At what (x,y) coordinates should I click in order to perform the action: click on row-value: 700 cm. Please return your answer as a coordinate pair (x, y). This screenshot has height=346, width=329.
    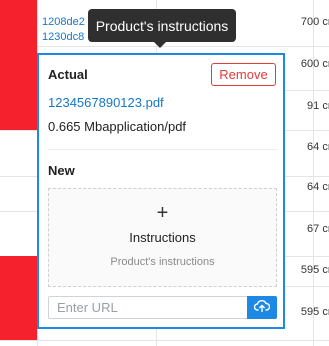
    Looking at the image, I should click on (314, 22).